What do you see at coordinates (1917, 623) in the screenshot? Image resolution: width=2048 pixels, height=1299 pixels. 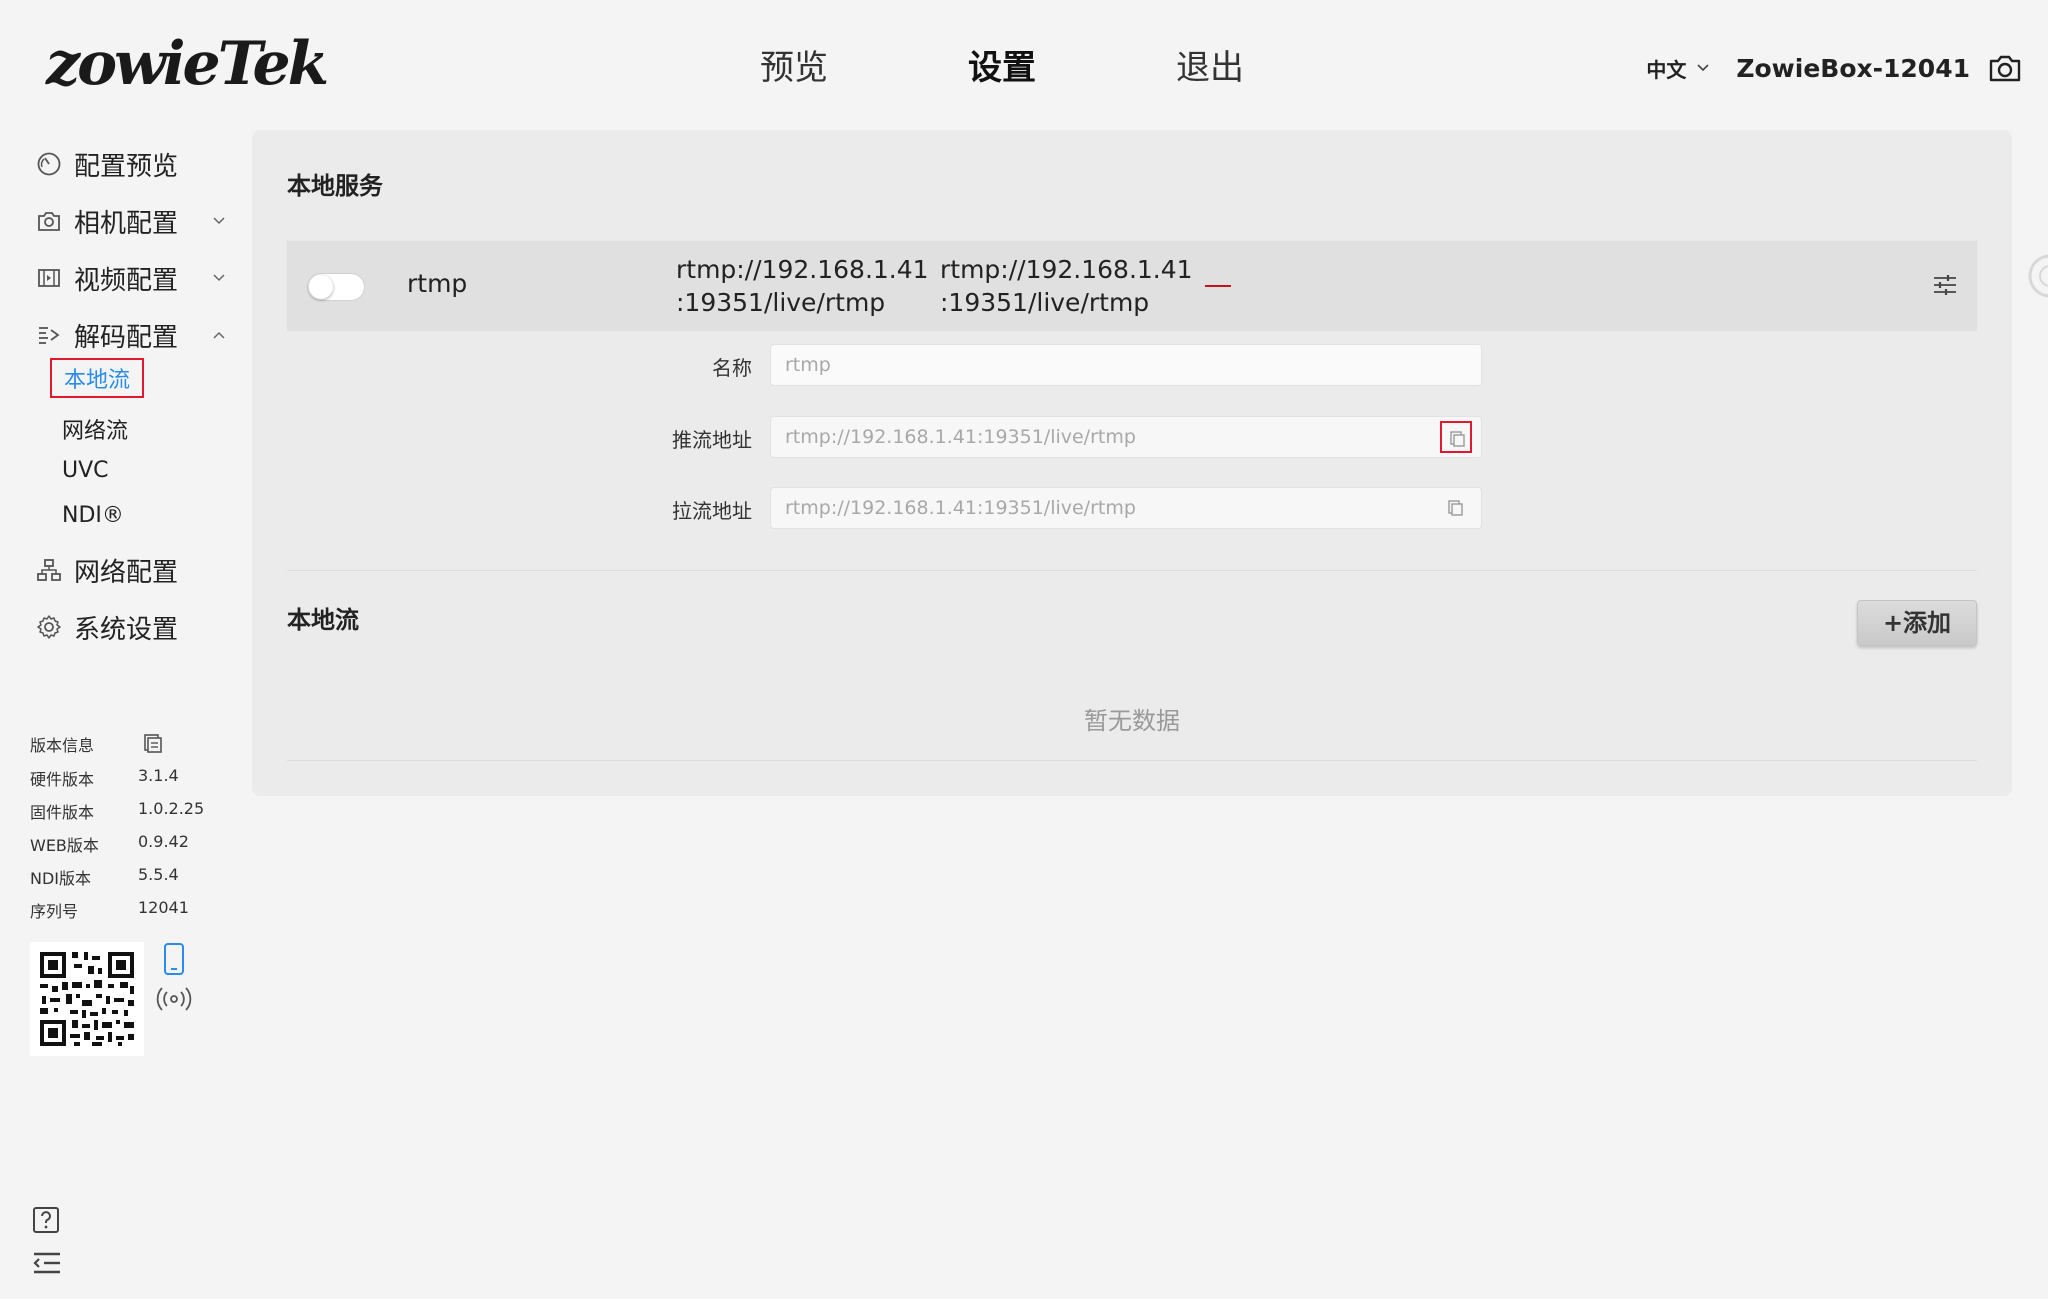 I see `add-button: +添加` at bounding box center [1917, 623].